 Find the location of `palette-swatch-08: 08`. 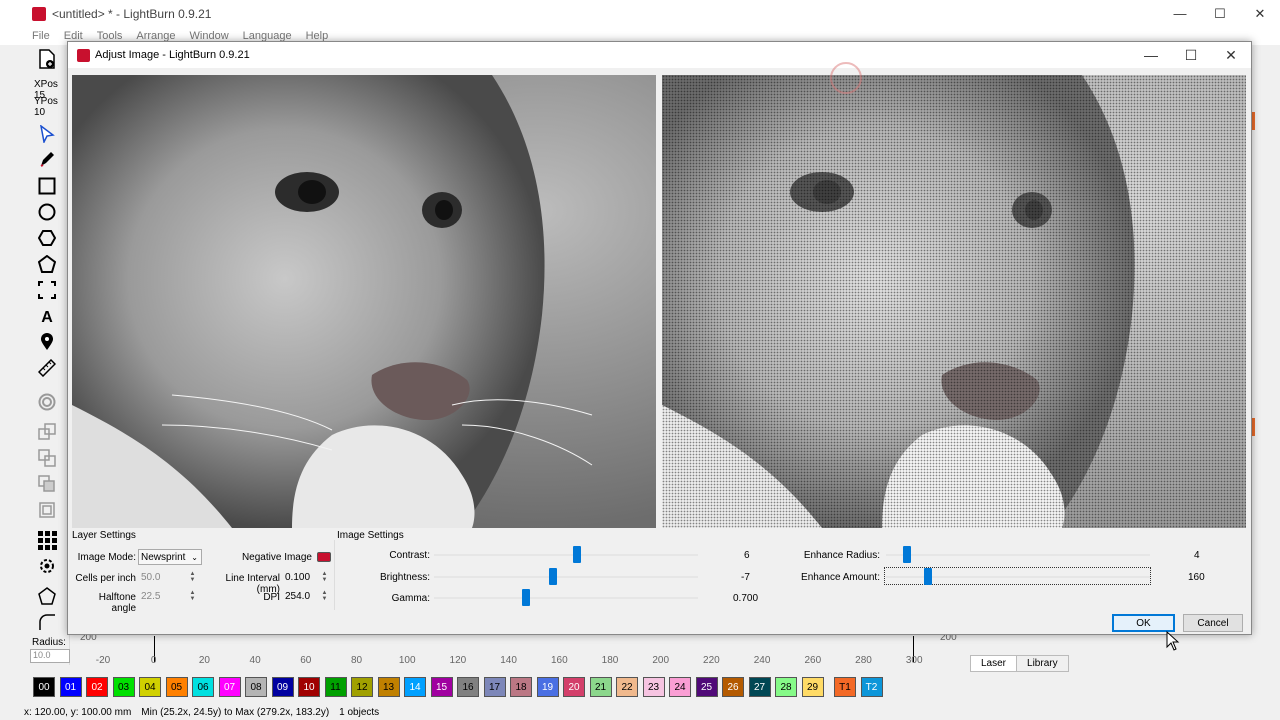

palette-swatch-08: 08 is located at coordinates (256, 687).